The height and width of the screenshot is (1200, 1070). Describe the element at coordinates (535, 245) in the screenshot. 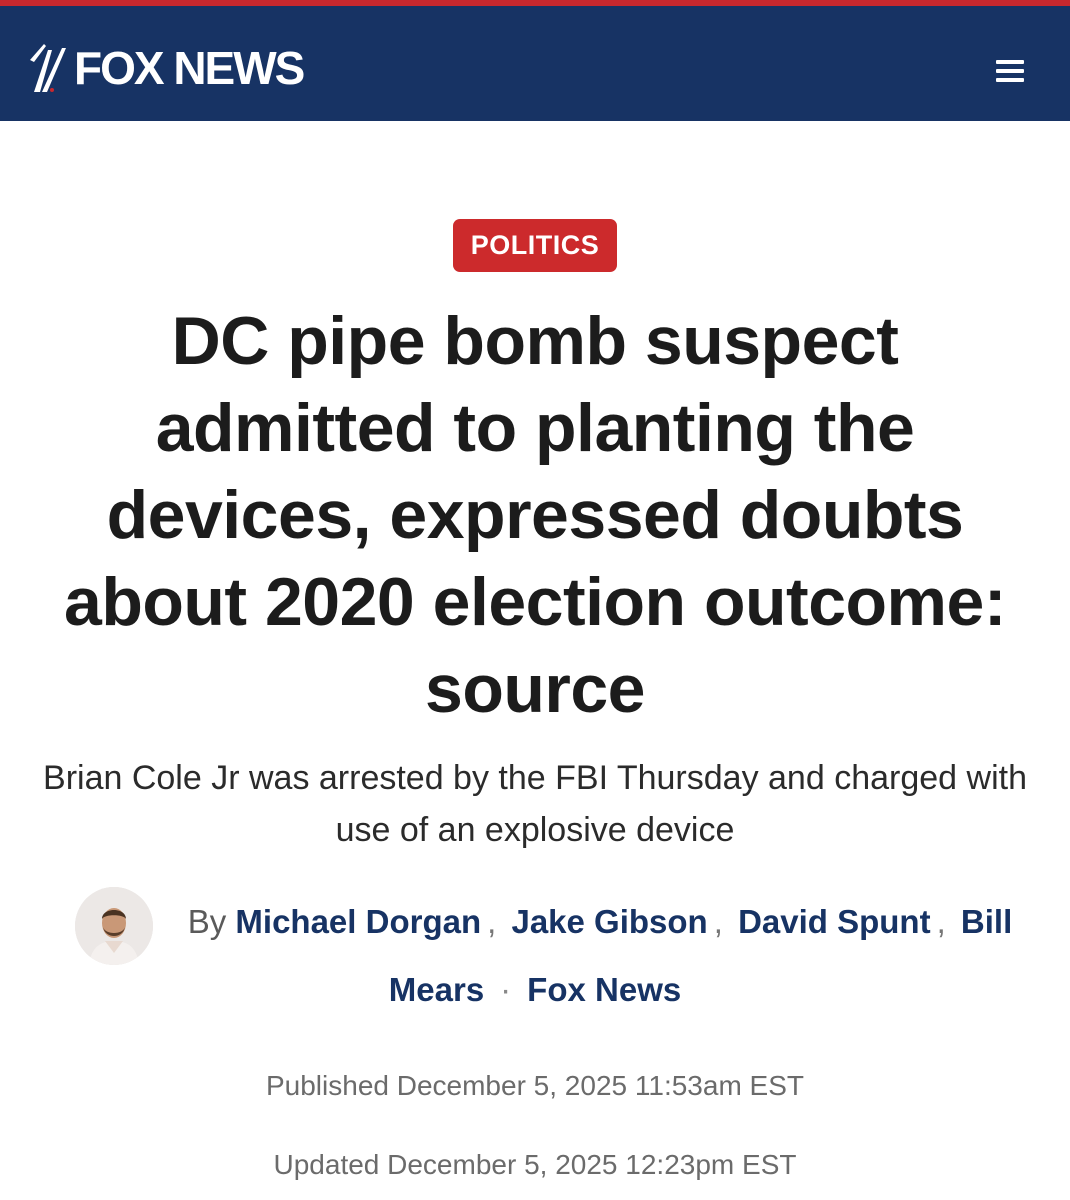

I see `category-badge: POLITICS` at that location.